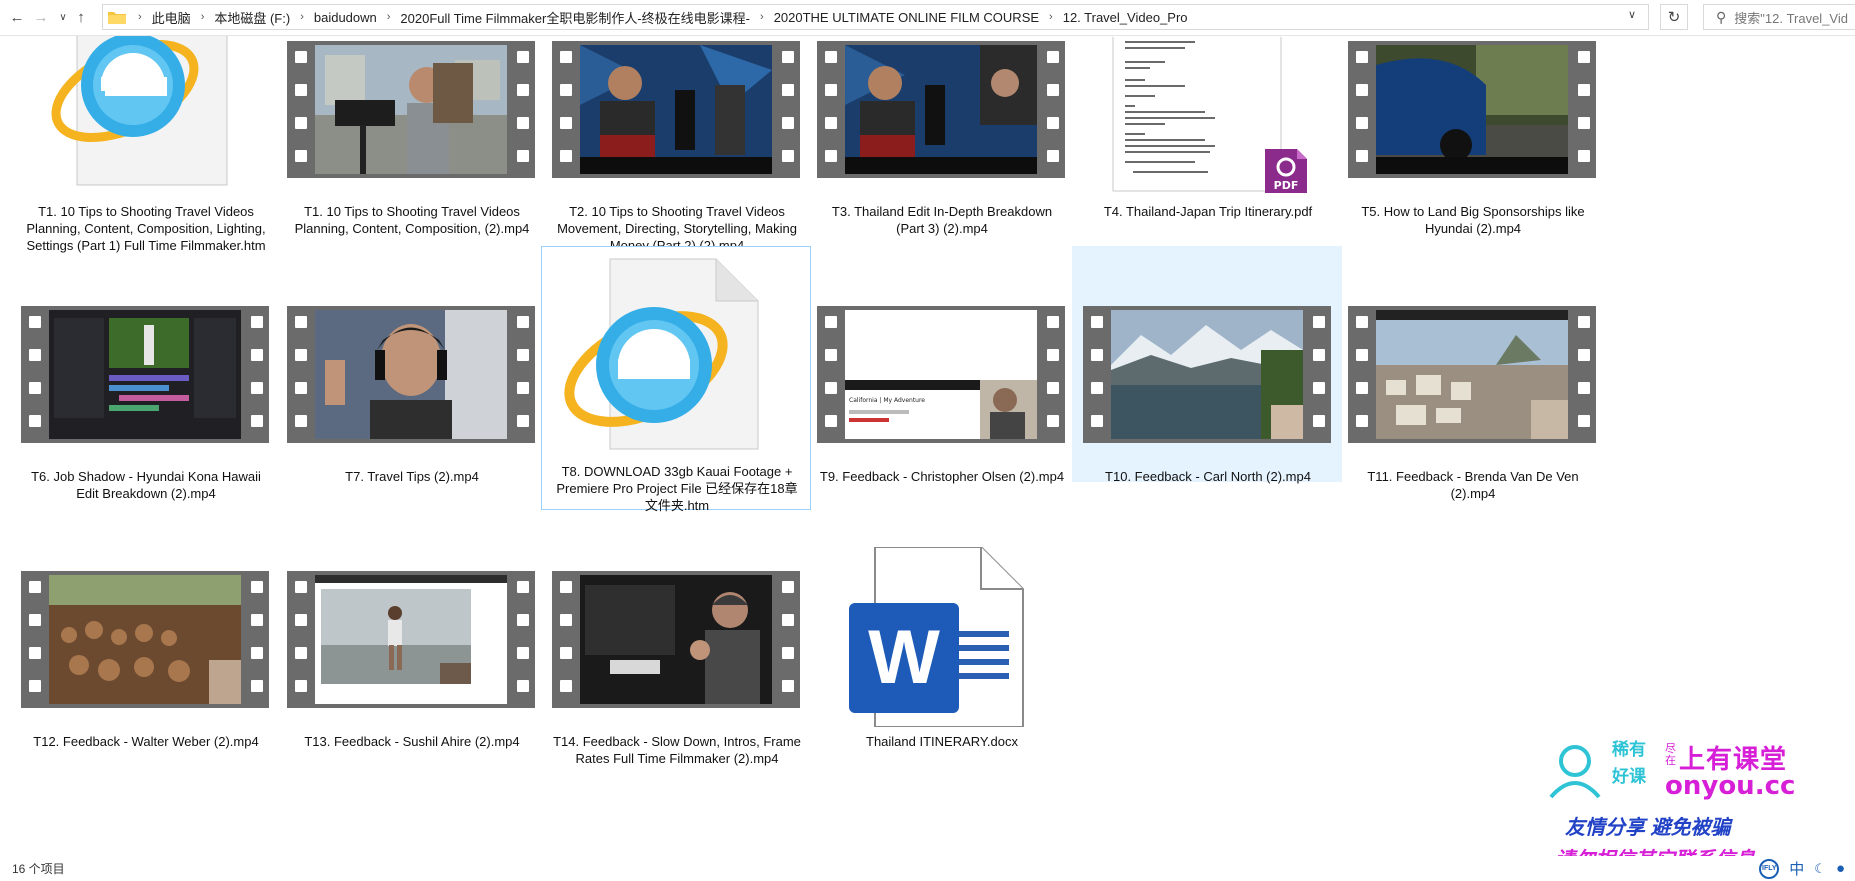 This screenshot has width=1855, height=881. I want to click on refresh-button: ↻, so click(1674, 17).